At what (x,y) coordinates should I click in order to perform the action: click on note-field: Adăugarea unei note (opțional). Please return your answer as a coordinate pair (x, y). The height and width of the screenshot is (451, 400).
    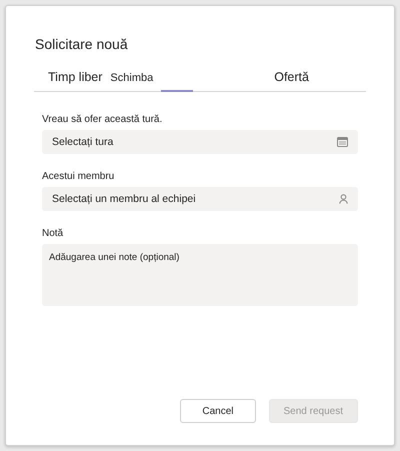
    Looking at the image, I should click on (200, 275).